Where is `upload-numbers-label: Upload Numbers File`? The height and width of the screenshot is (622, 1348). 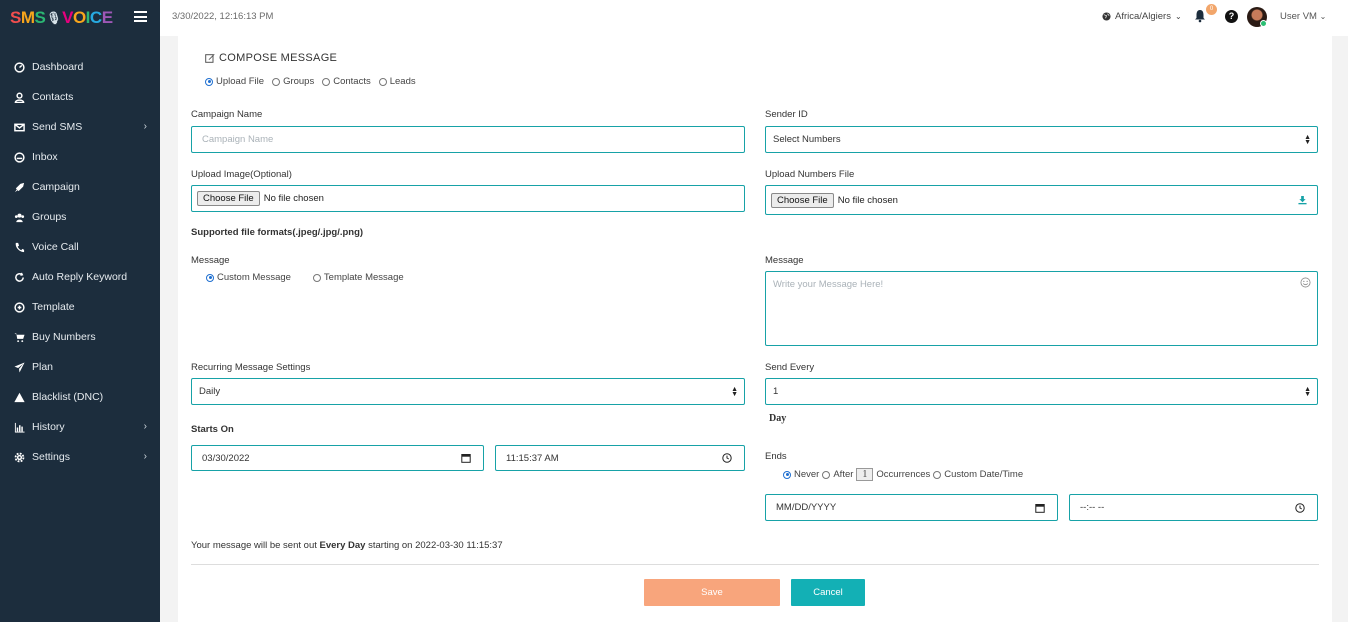
upload-numbers-label: Upload Numbers File is located at coordinates (810, 174).